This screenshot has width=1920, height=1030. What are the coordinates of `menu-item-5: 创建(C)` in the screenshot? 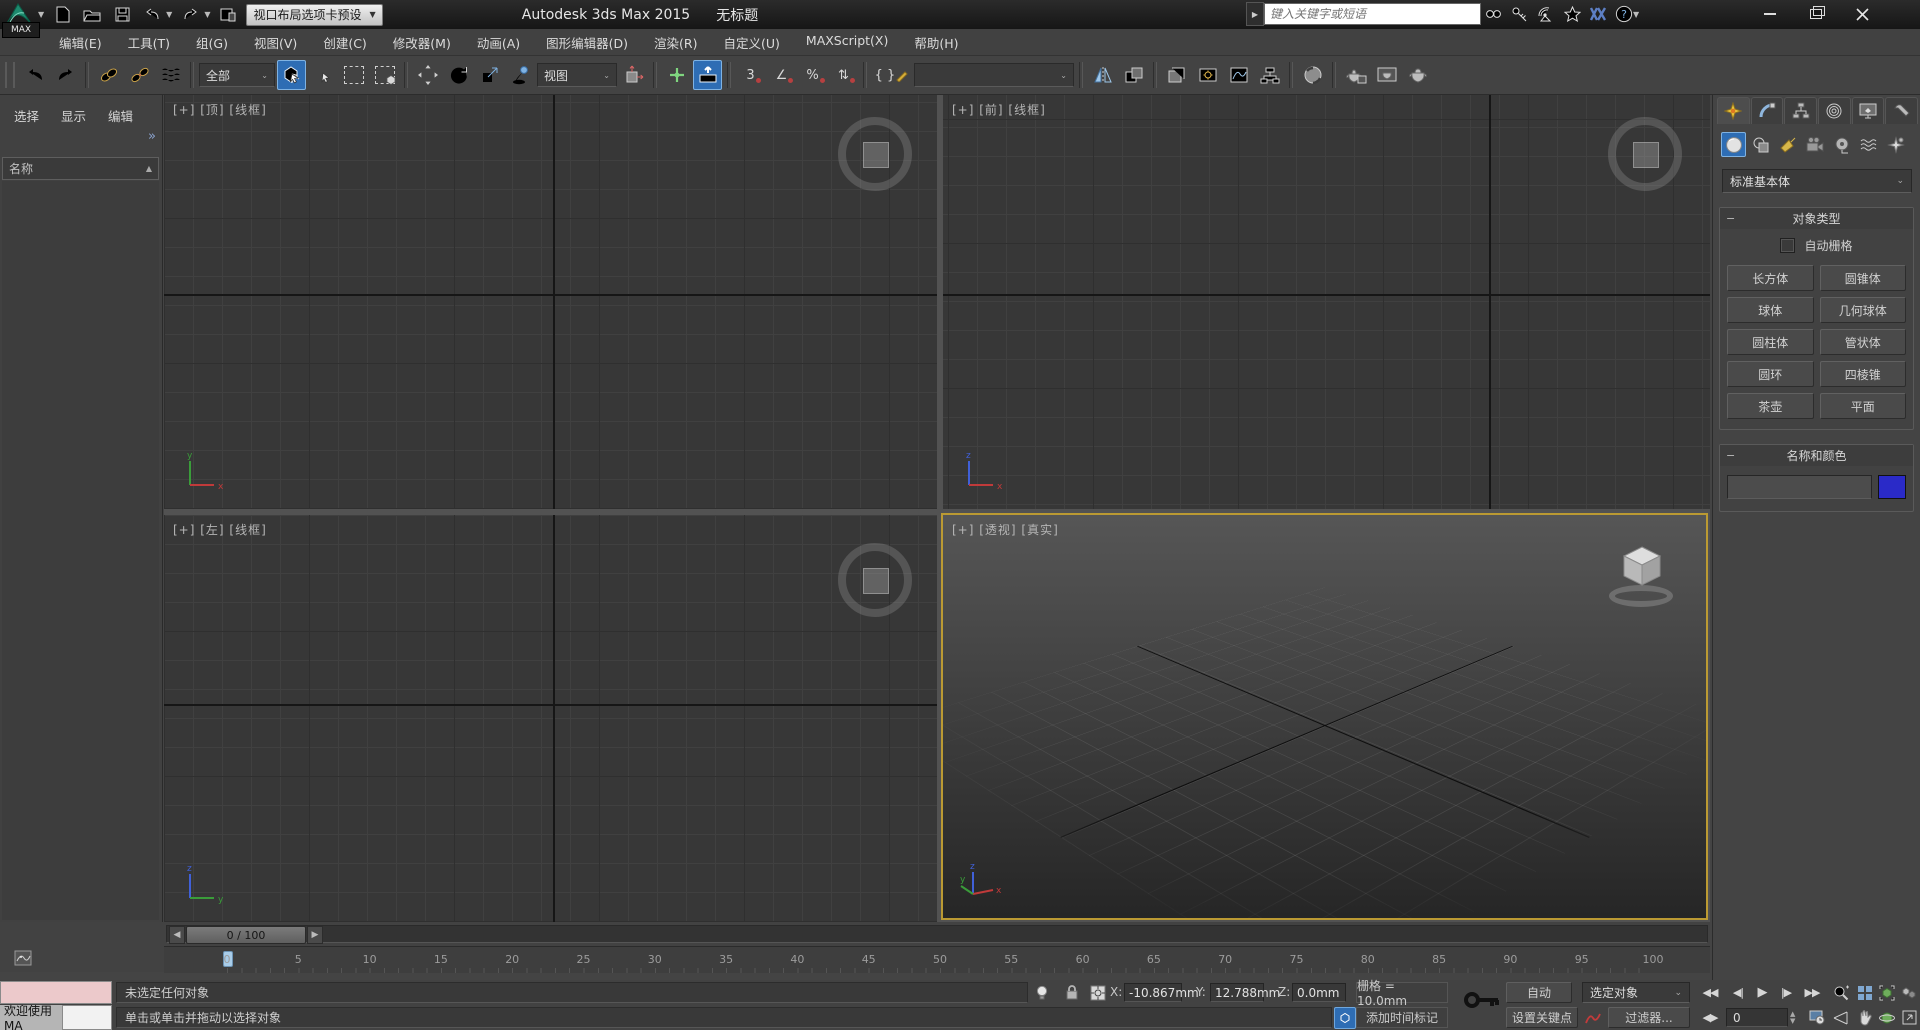 It's located at (344, 42).